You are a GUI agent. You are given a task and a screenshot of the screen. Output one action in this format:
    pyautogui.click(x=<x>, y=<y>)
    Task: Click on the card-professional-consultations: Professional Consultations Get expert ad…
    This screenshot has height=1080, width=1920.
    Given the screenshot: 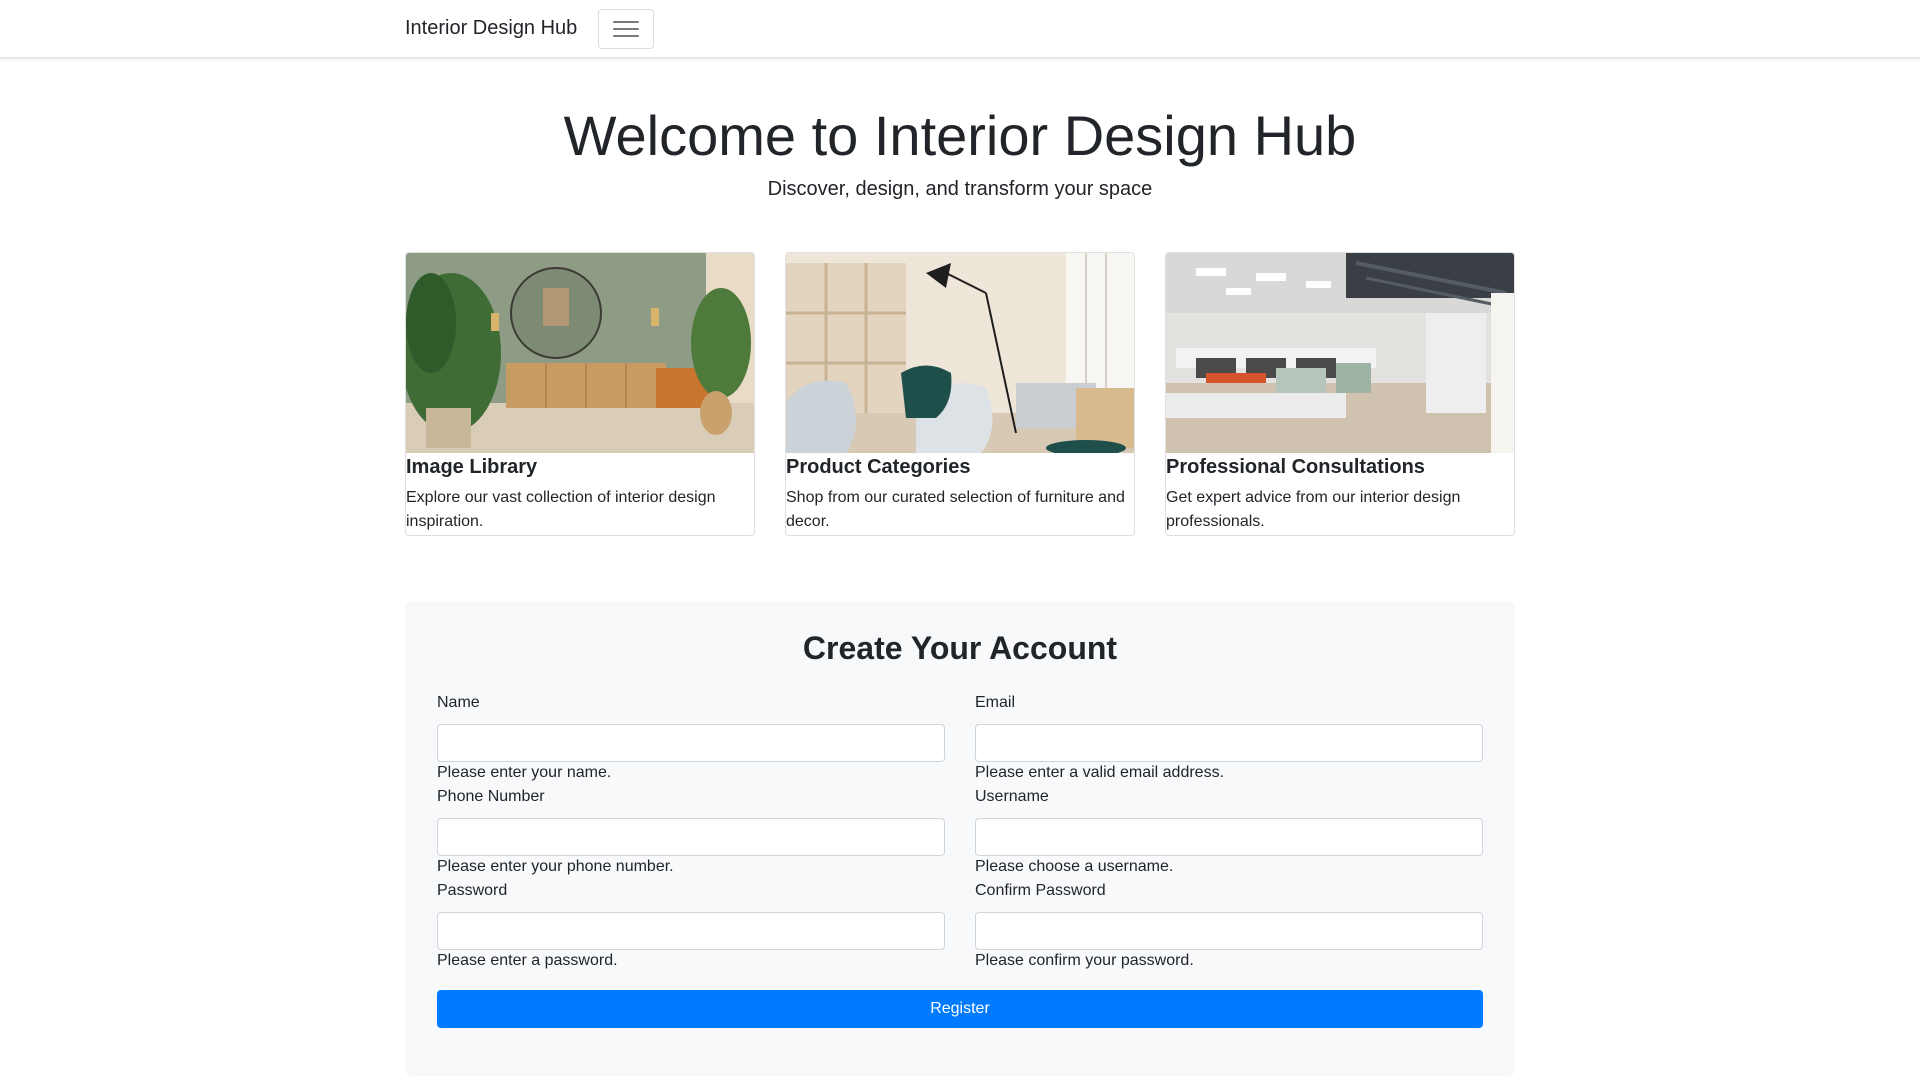 What is the action you would take?
    pyautogui.click(x=1340, y=394)
    